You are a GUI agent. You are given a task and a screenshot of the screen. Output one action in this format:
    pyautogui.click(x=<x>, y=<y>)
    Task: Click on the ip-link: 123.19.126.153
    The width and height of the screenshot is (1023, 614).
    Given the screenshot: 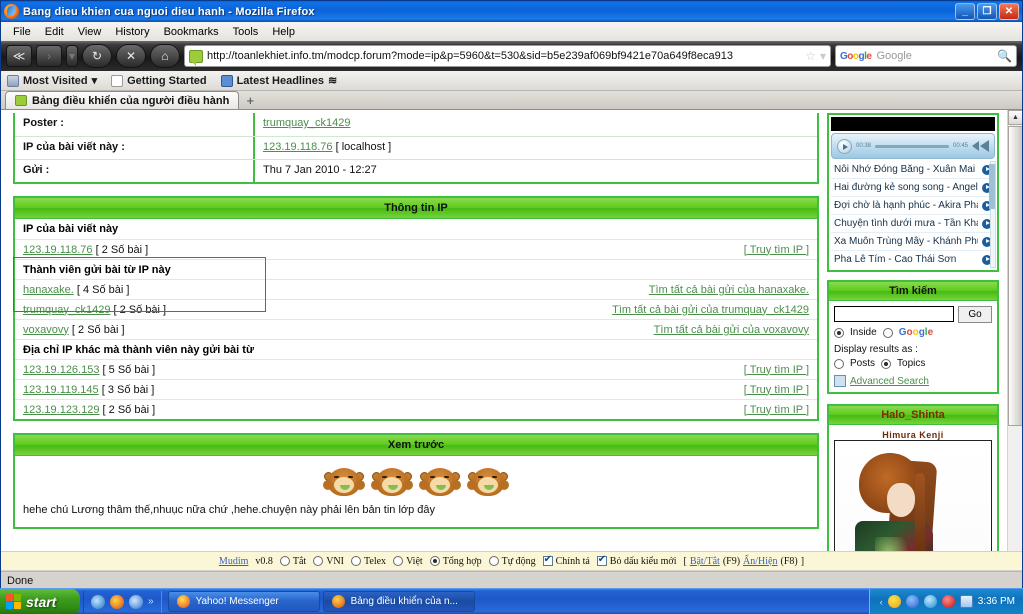 What is the action you would take?
    pyautogui.click(x=61, y=370)
    